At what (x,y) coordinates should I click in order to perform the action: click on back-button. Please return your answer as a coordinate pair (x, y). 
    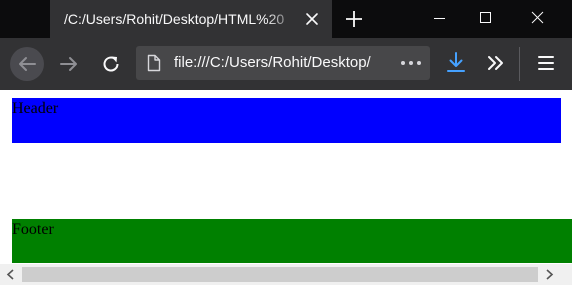
    Looking at the image, I should click on (27, 64).